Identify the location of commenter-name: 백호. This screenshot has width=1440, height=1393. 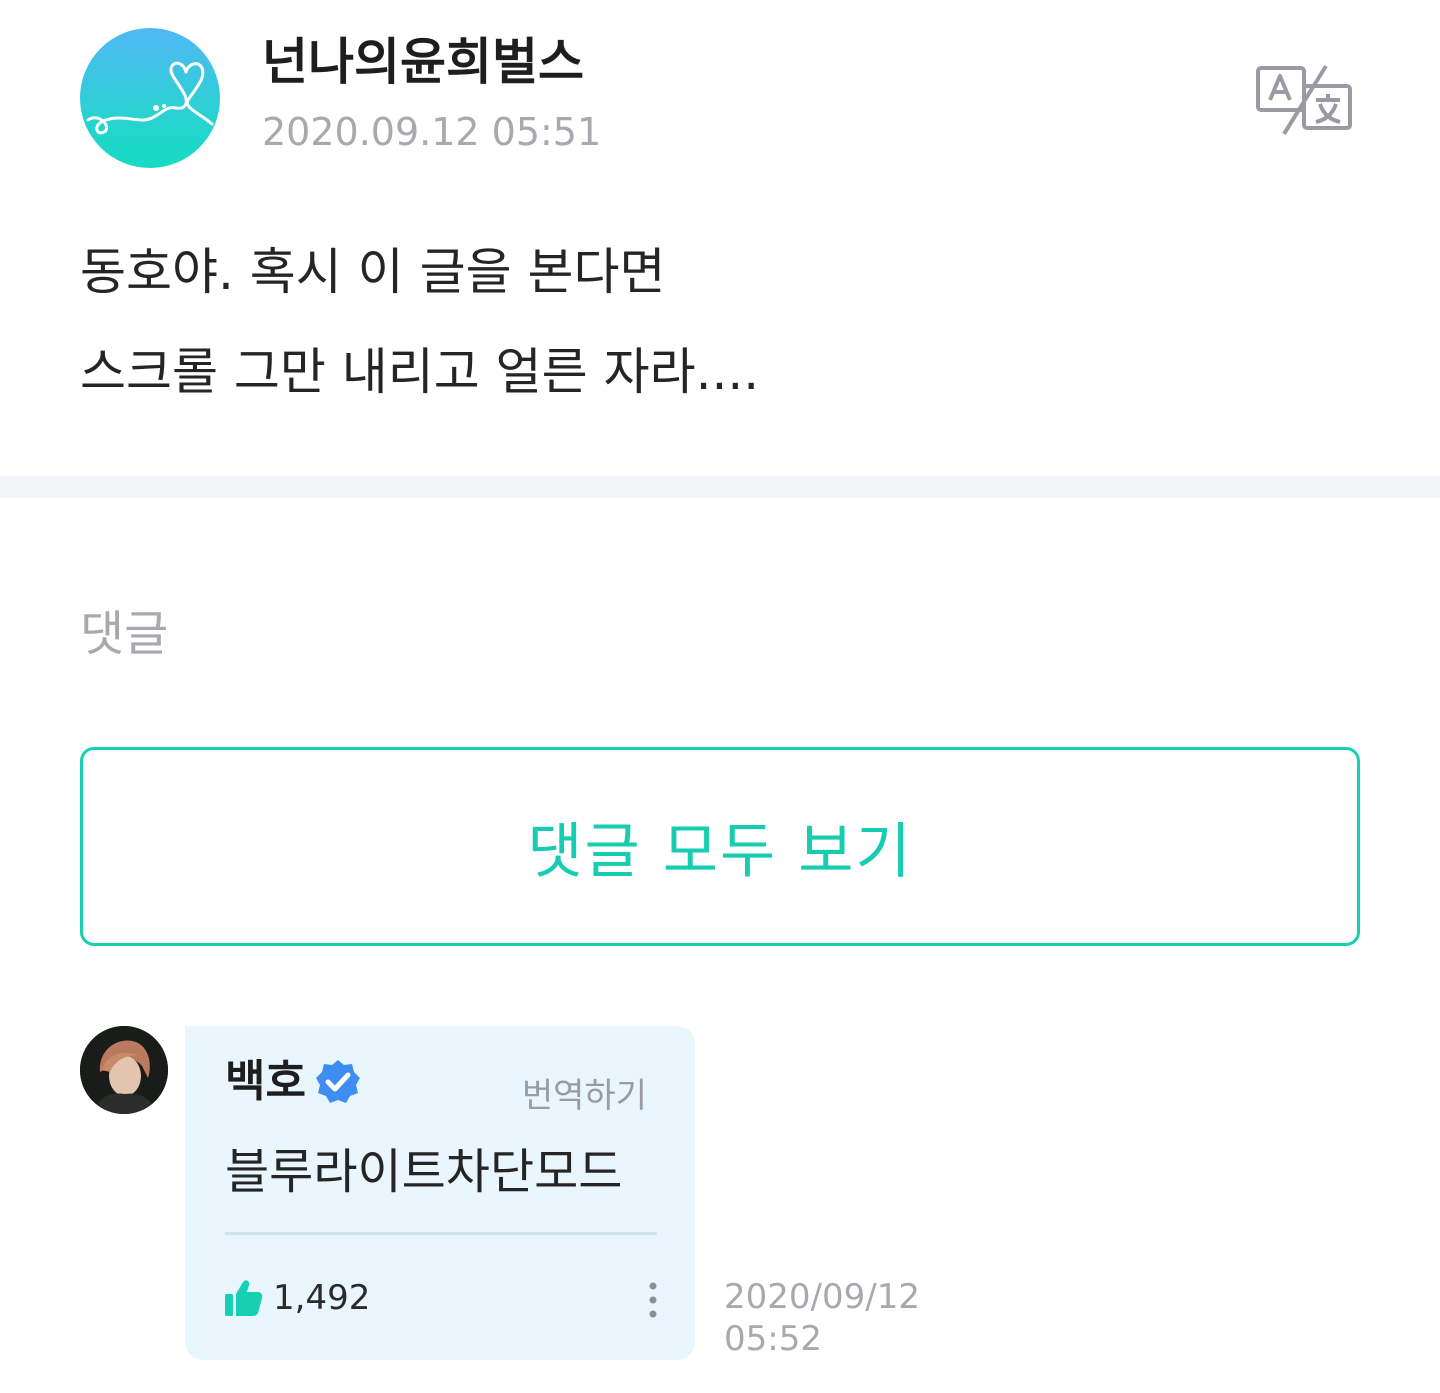
(265, 1082).